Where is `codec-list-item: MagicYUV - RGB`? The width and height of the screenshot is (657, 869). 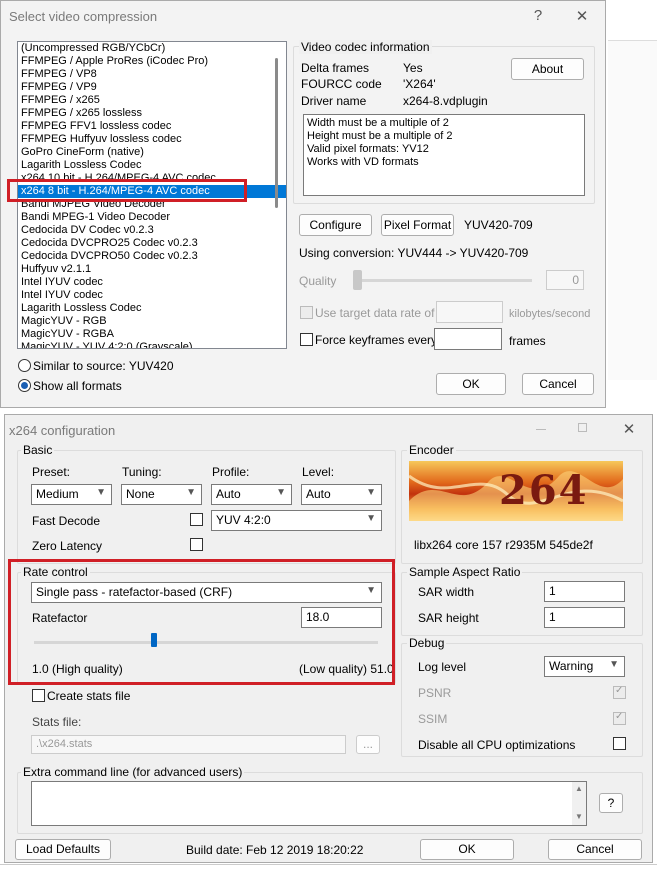
codec-list-item: MagicYUV - RGB is located at coordinates (152, 321).